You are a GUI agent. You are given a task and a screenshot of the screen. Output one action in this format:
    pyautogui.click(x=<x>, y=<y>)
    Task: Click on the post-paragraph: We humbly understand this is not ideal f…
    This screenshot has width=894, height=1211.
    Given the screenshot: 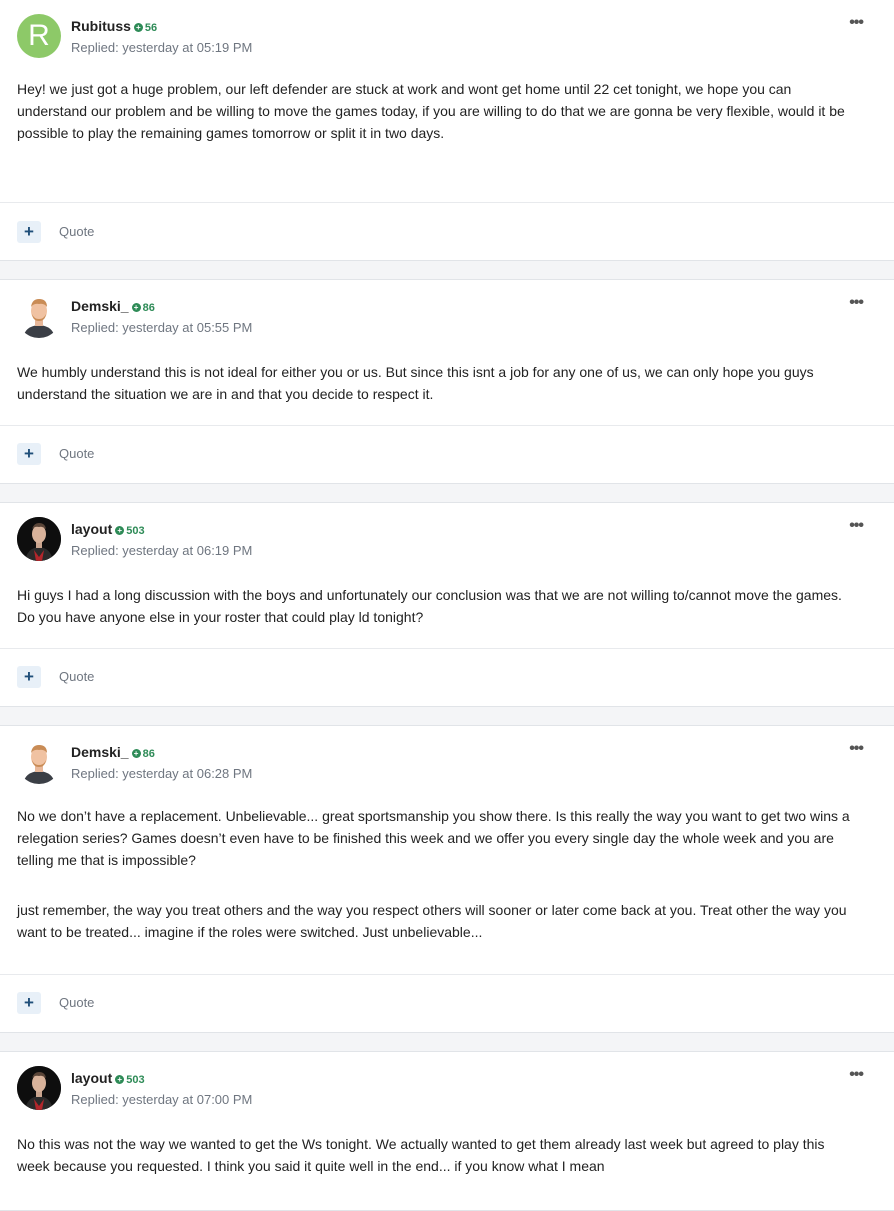 What is the action you would take?
    pyautogui.click(x=415, y=383)
    